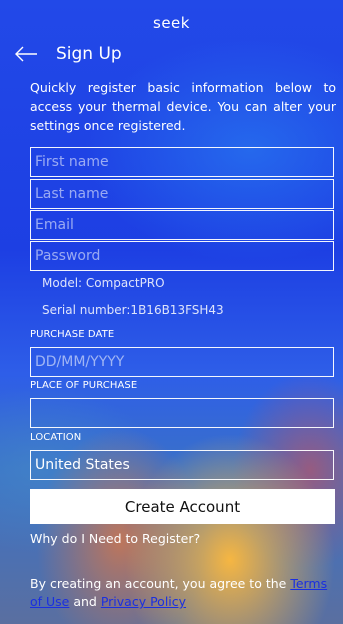 The height and width of the screenshot is (624, 343). Describe the element at coordinates (182, 256) in the screenshot. I see `password-field` at that location.